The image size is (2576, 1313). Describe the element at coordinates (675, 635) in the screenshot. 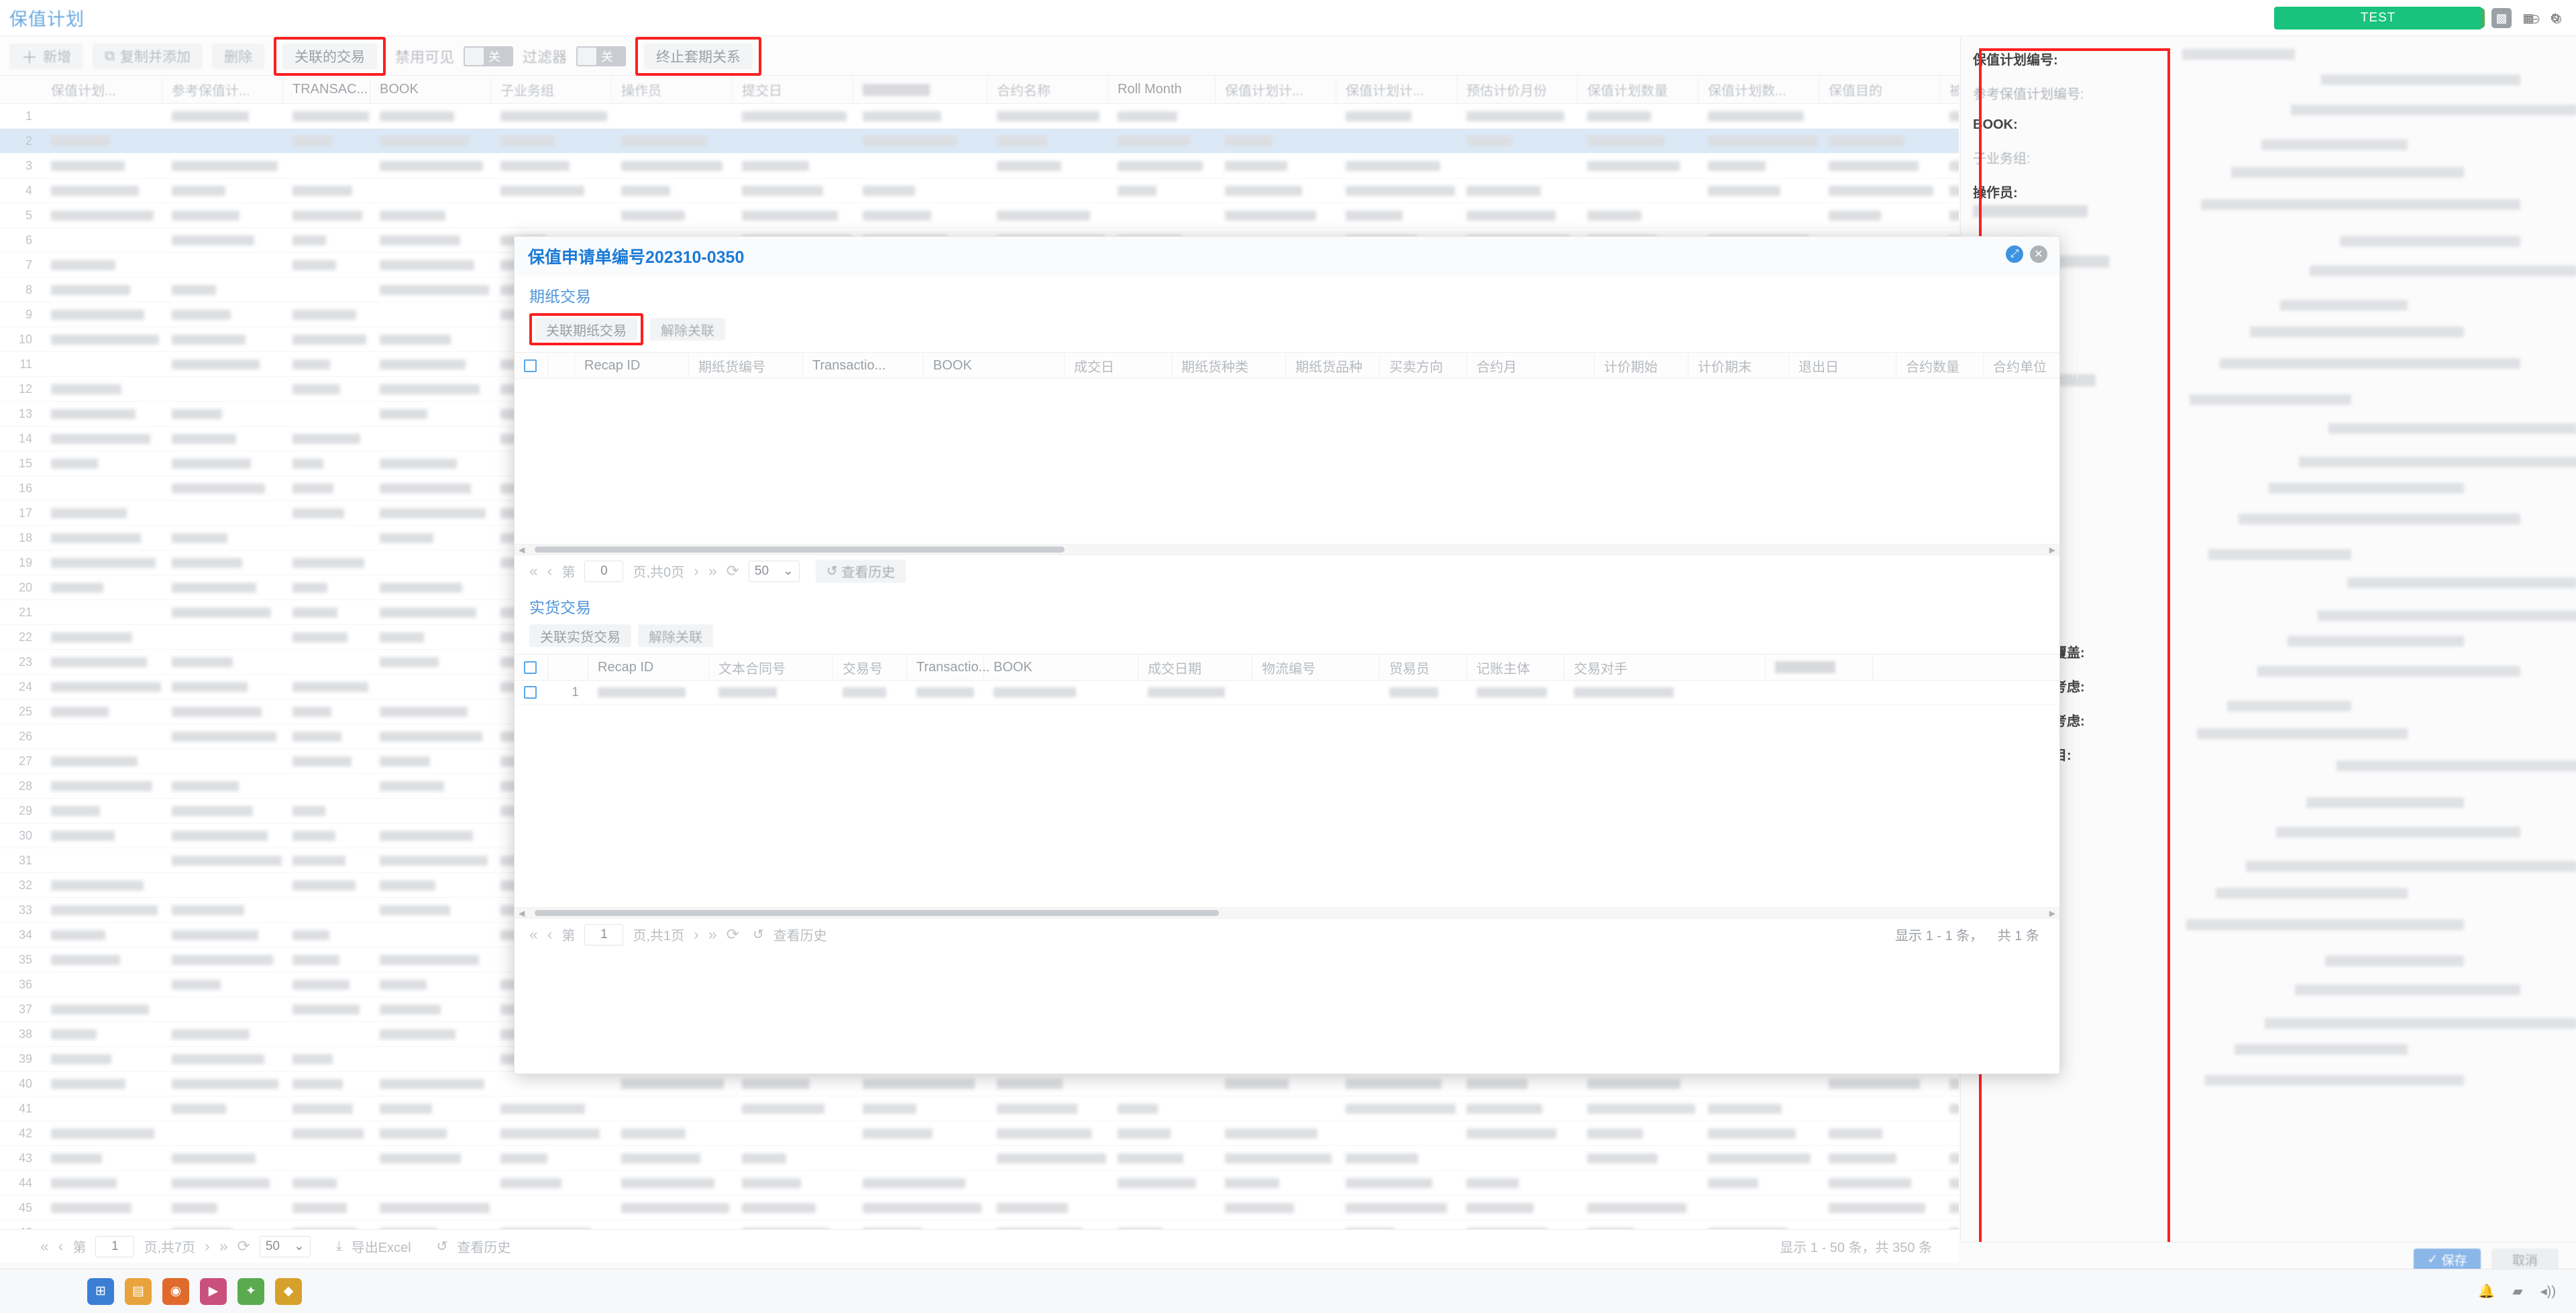

I see `unlink-physical-trade-button: 解除关联` at that location.